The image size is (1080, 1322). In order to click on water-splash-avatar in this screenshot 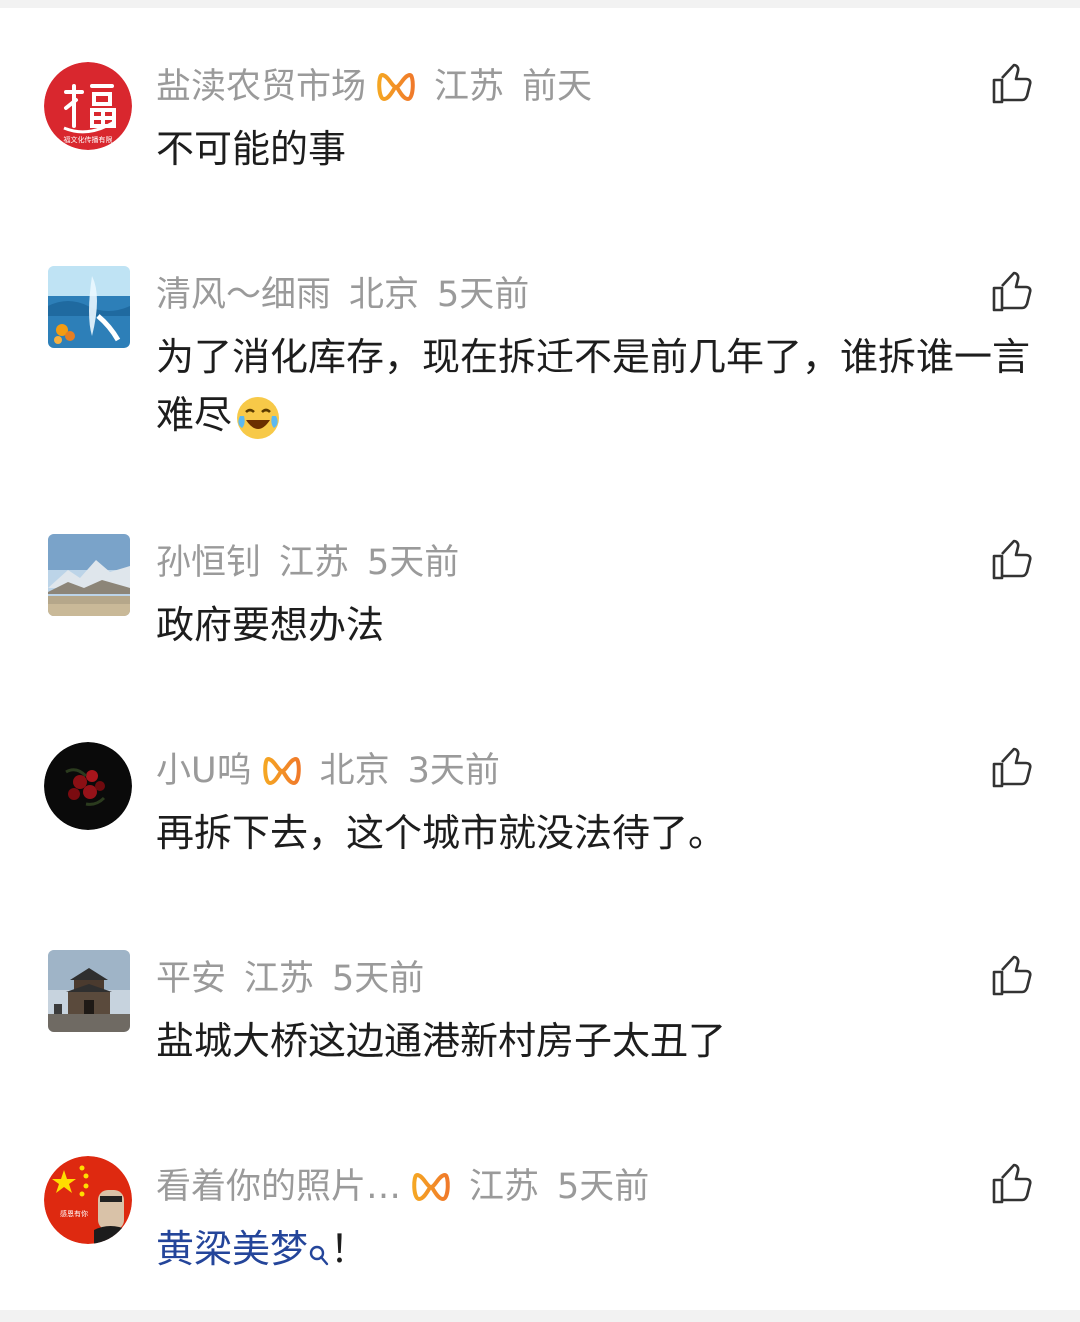, I will do `click(89, 307)`.